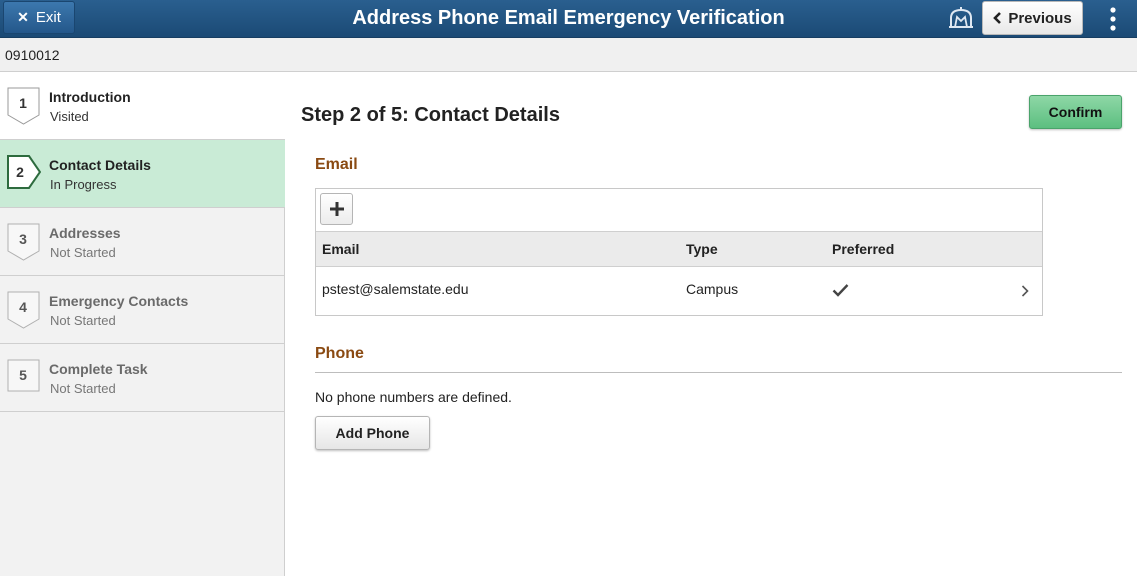  I want to click on step-badge: 5, so click(24, 378).